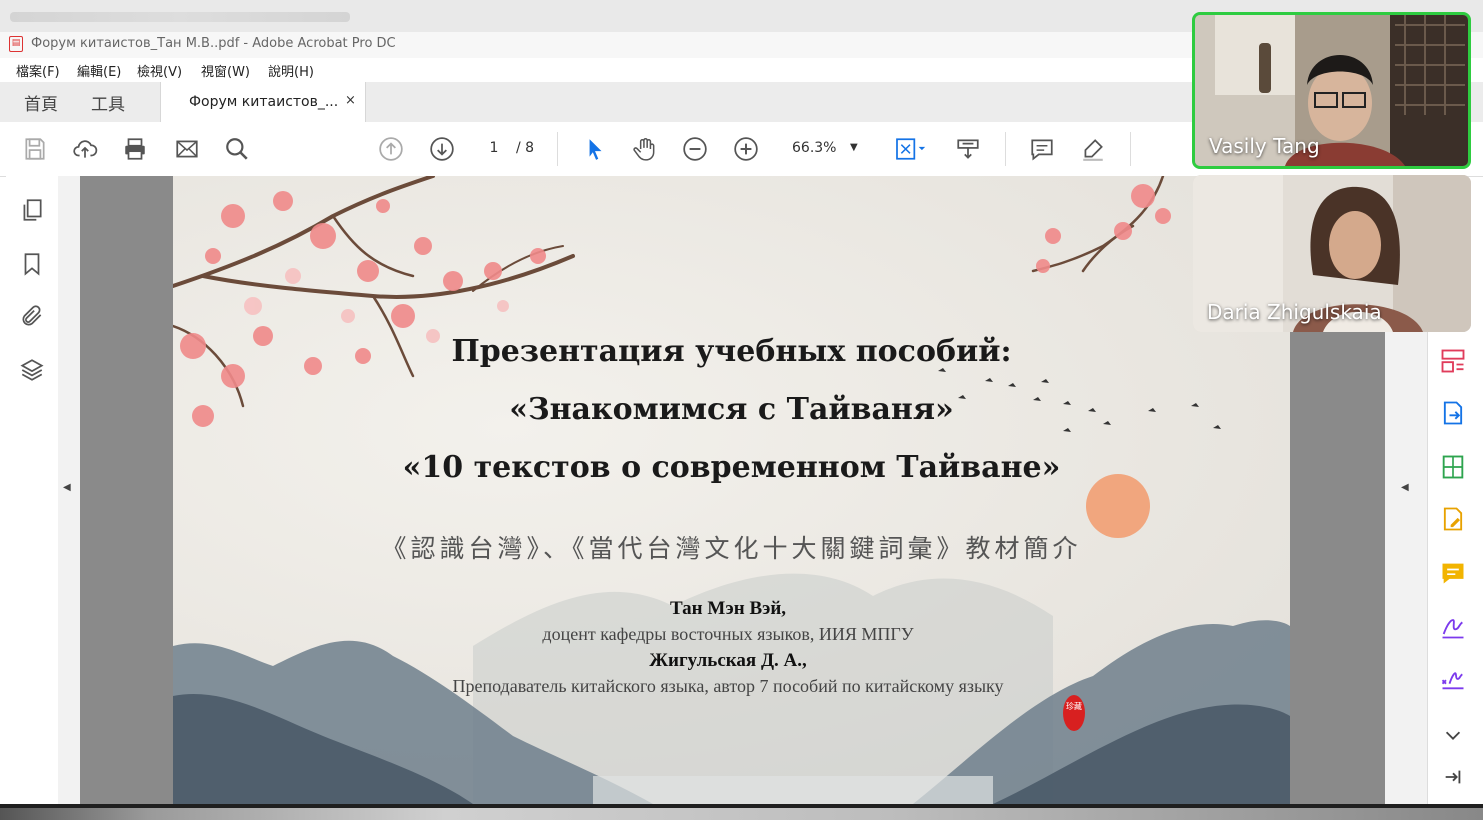 Image resolution: width=1483 pixels, height=820 pixels. Describe the element at coordinates (1103, 228) in the screenshot. I see `blossoms-right` at that location.